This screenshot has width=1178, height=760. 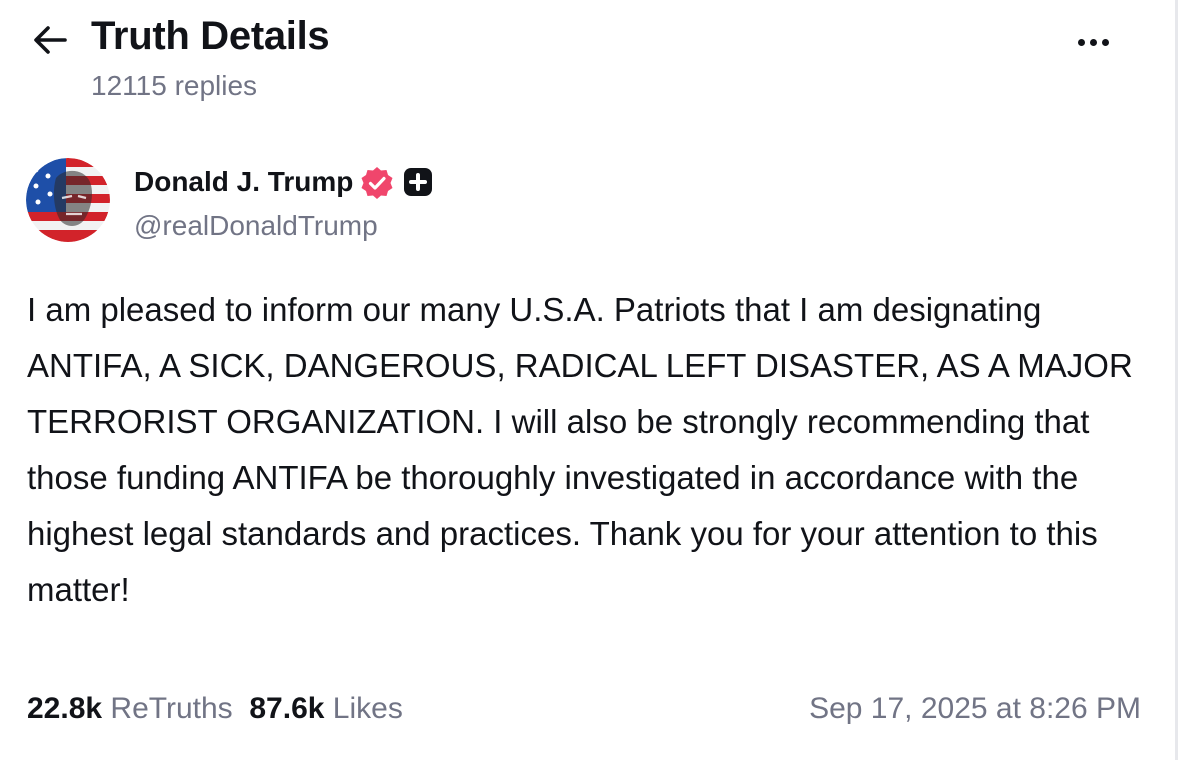 I want to click on reply-count: 12115 replies, so click(x=174, y=85).